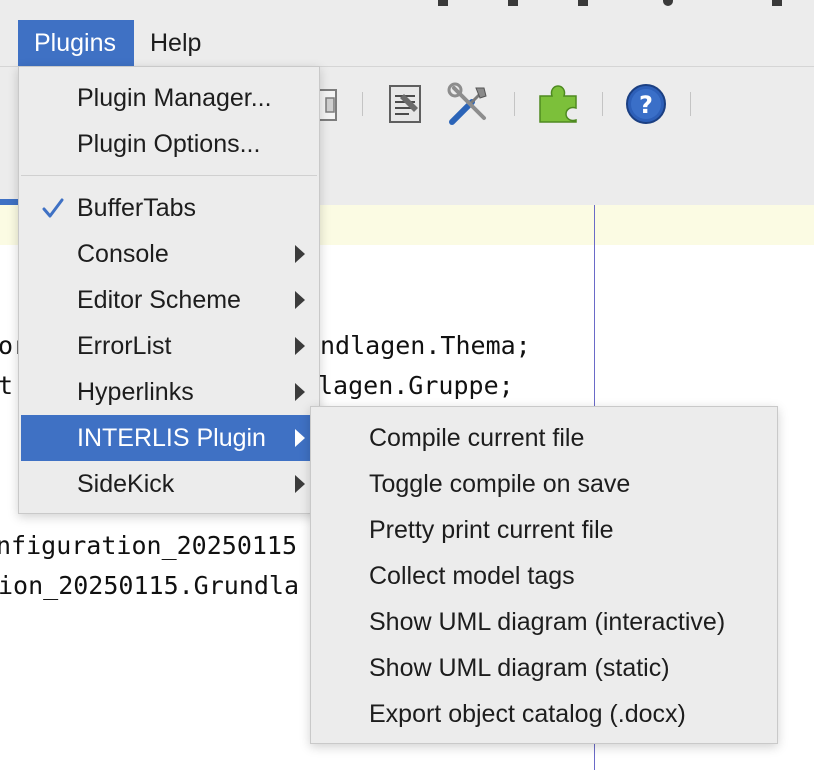 The width and height of the screenshot is (814, 770). Describe the element at coordinates (544, 530) in the screenshot. I see `menu-item-pretty-print: Pretty print current file` at that location.